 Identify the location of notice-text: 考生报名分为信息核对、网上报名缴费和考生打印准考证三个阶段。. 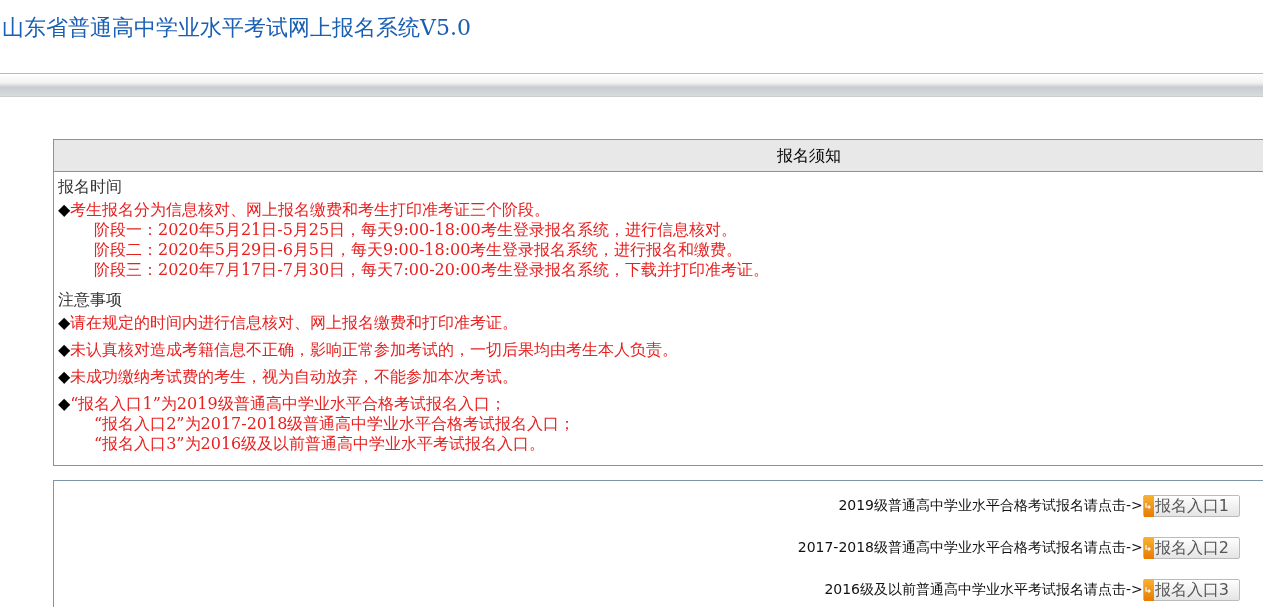
(310, 210).